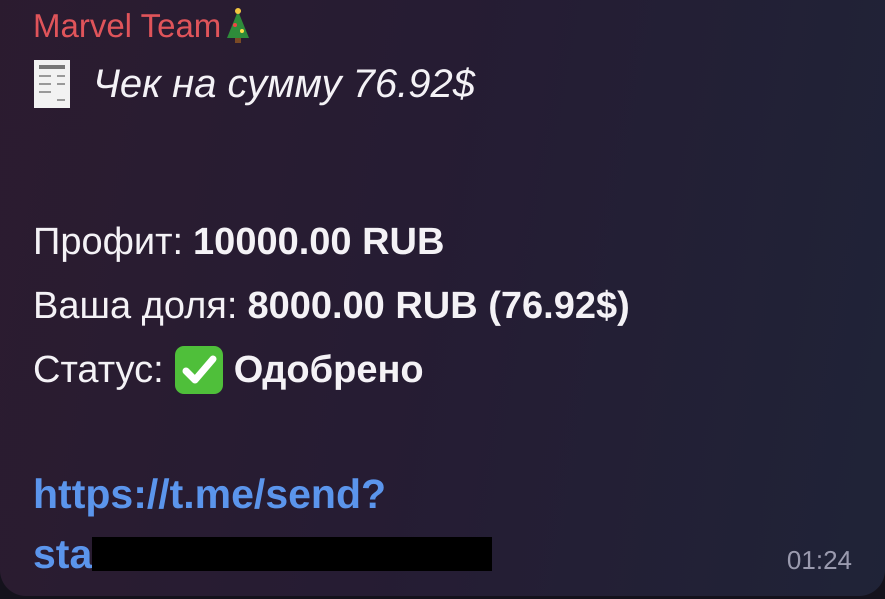 The width and height of the screenshot is (885, 599). Describe the element at coordinates (438, 306) in the screenshot. I see `field-value: 8000.00 RUB (76.92$)` at that location.